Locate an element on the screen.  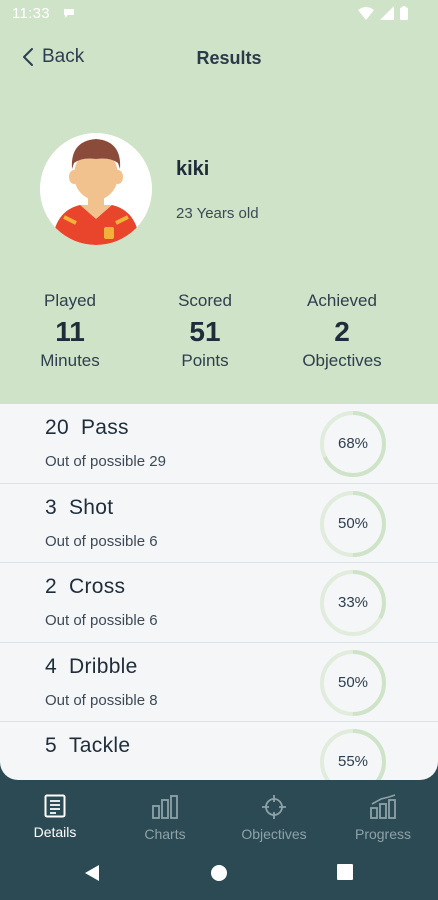
result-row-pass: 20 Pass Out of possible 29 68% is located at coordinates (219, 444).